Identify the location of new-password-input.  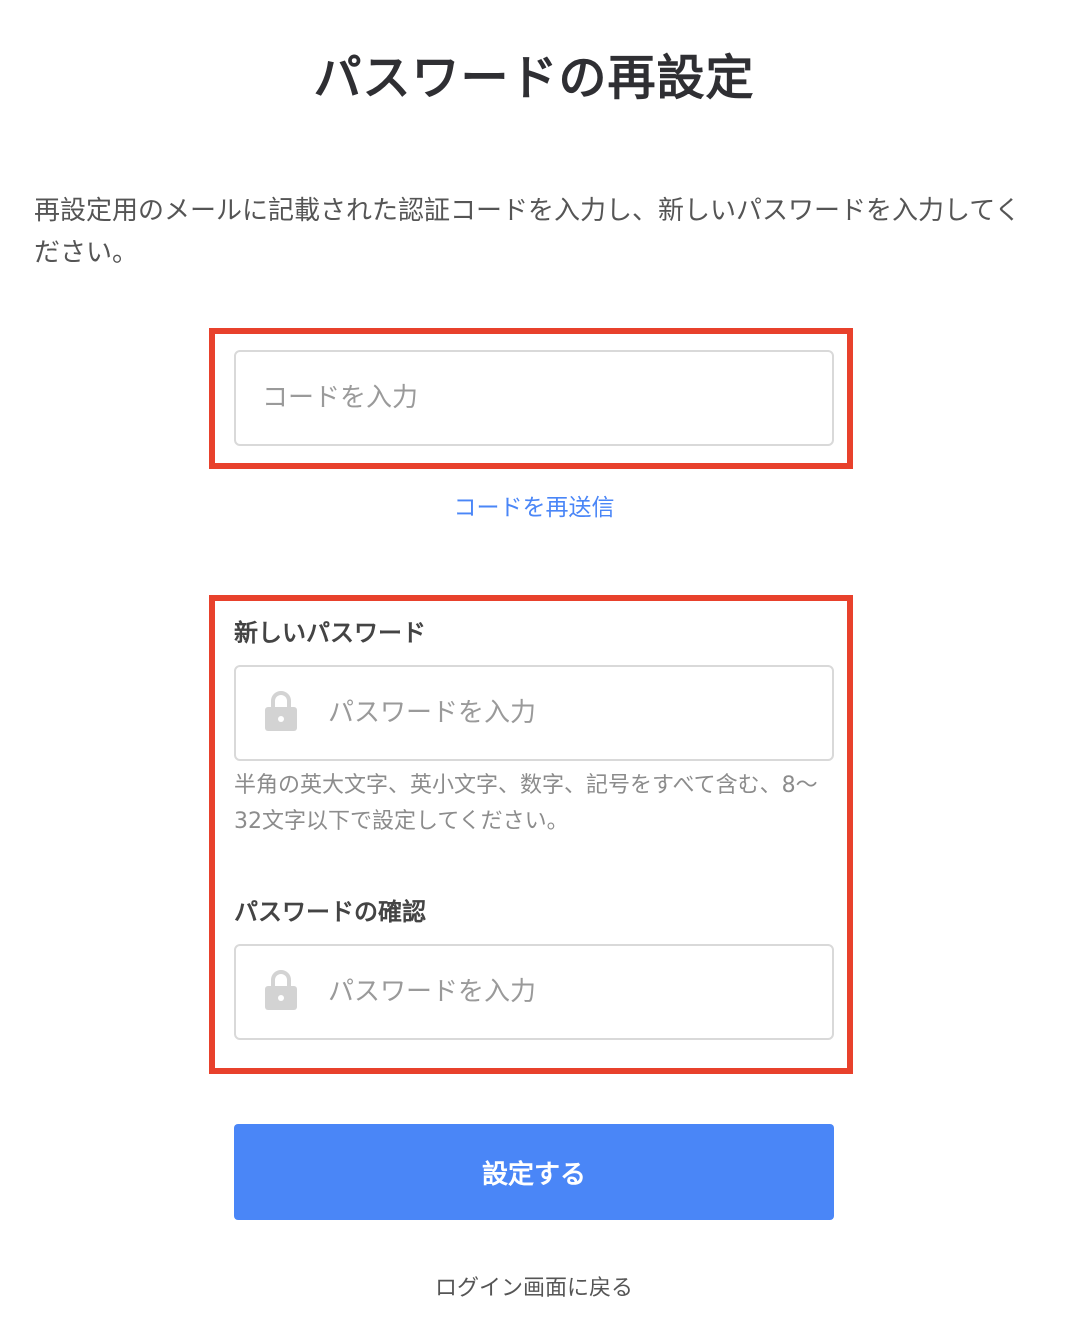
(534, 713).